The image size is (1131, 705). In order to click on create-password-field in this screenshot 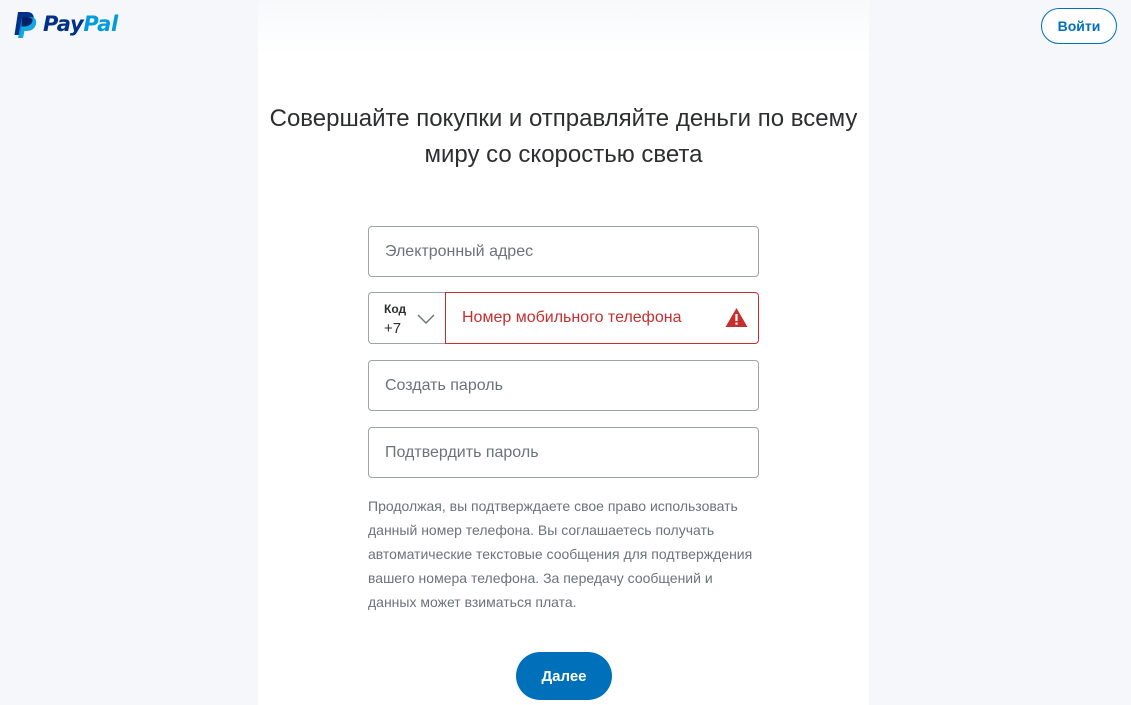, I will do `click(563, 385)`.